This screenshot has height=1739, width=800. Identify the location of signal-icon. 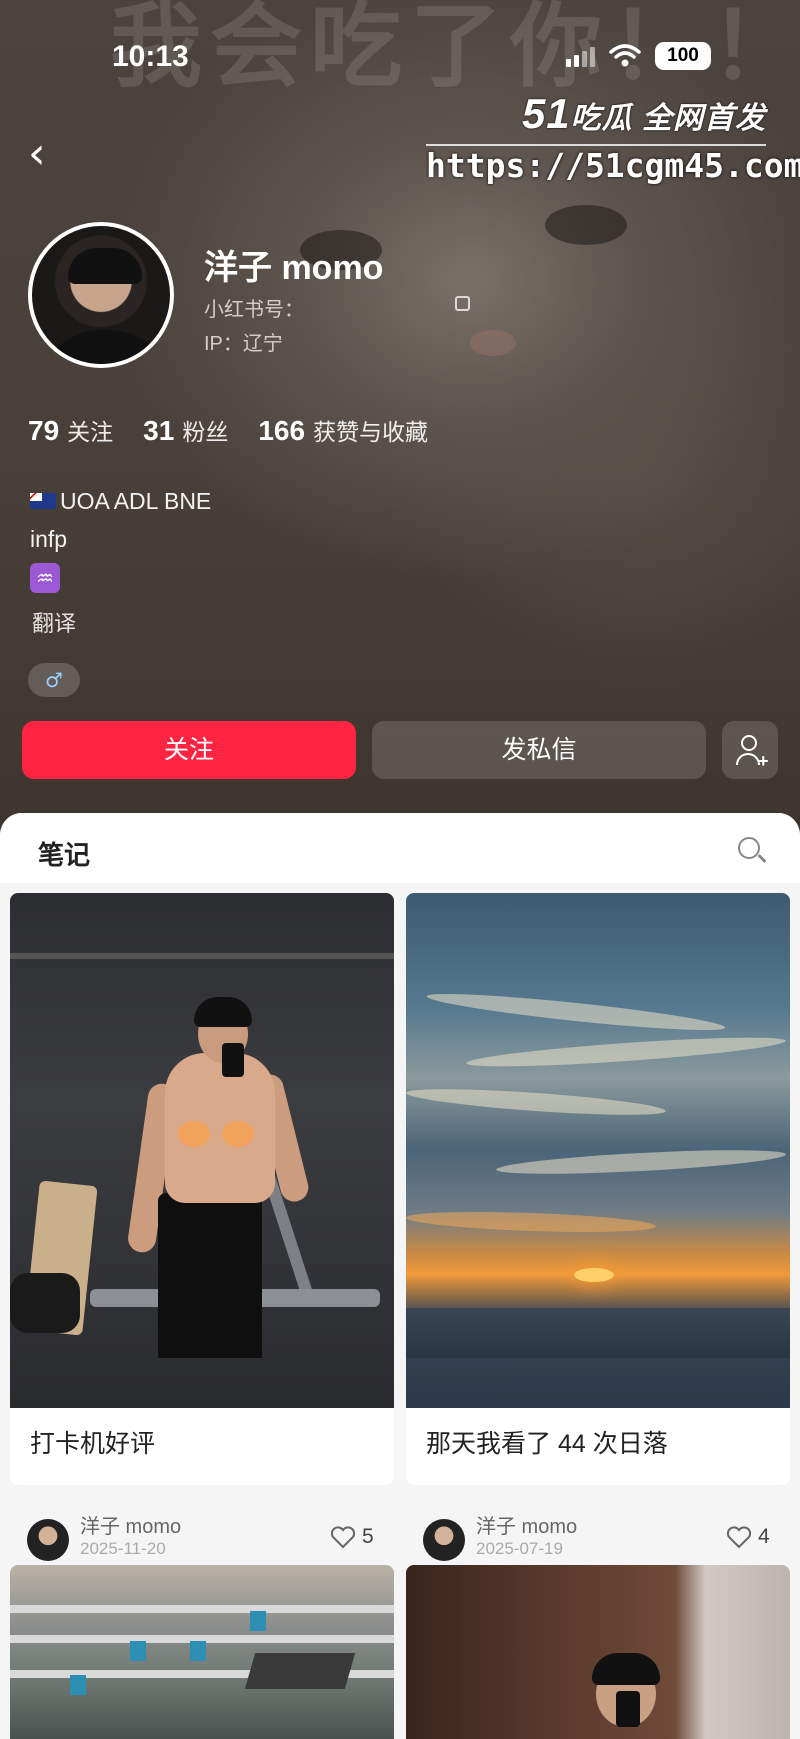
(580, 56).